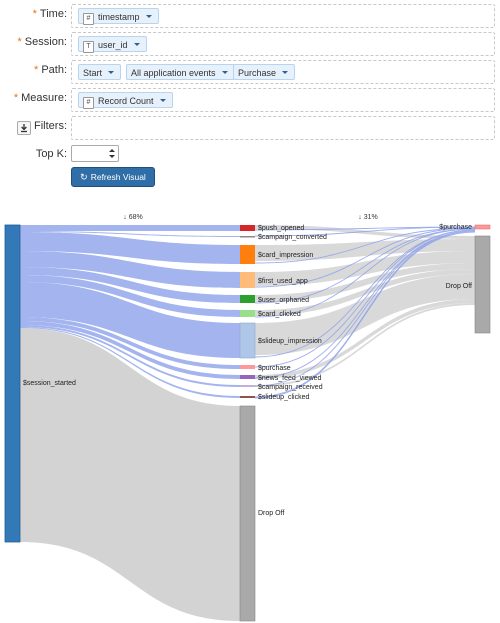 The image size is (500, 623). I want to click on path-purchase-pill: Purchase, so click(264, 72).